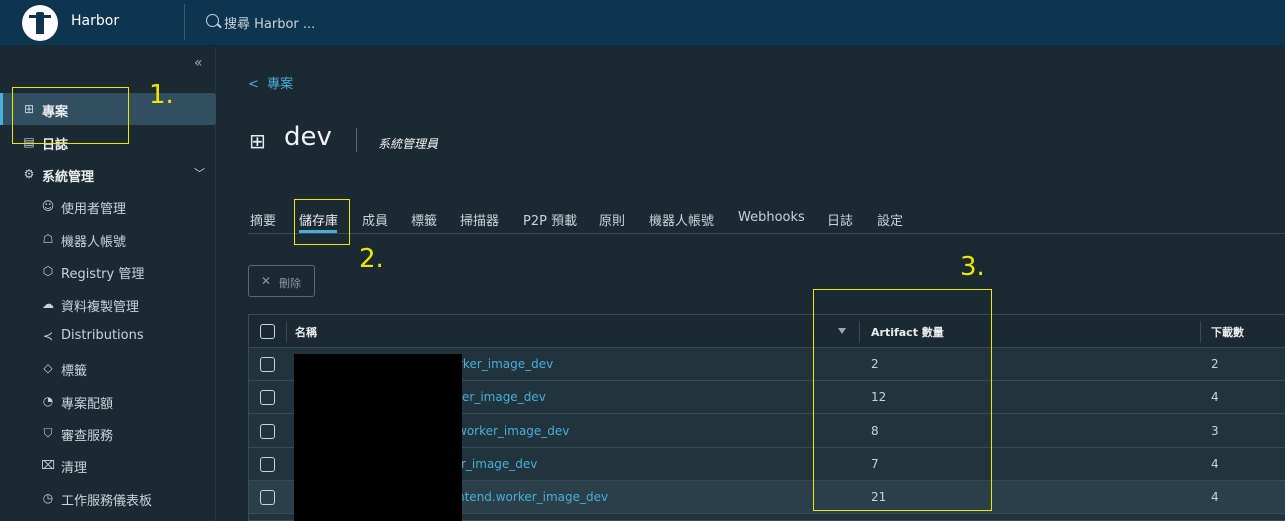 This screenshot has height=521, width=1285. I want to click on delete-button: ✕ 刪除, so click(281, 281).